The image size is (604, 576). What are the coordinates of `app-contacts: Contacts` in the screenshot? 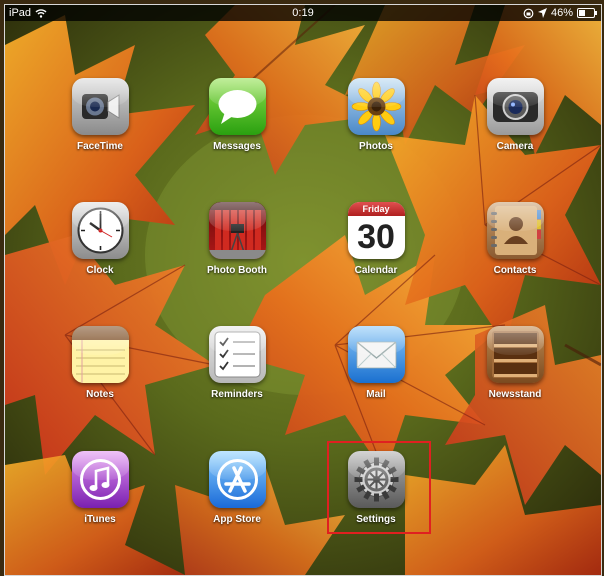 It's located at (515, 239).